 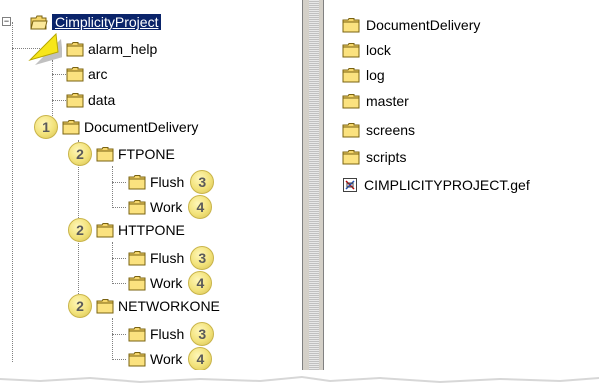 I want to click on tree-node-label: CimplicityProject, so click(x=106, y=22).